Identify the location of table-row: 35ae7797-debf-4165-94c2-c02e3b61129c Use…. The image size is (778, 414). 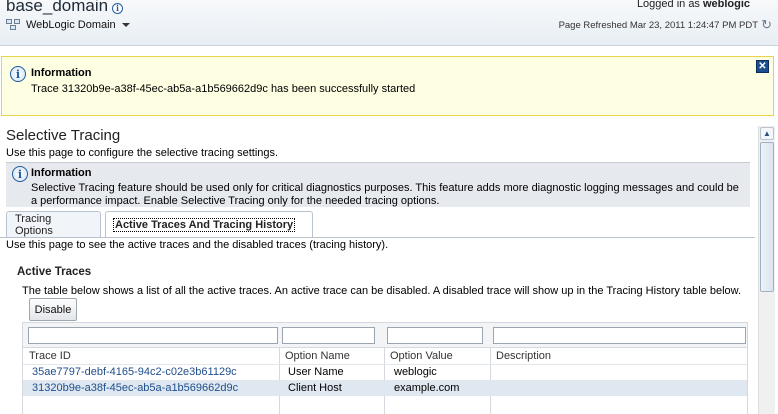
(385, 372).